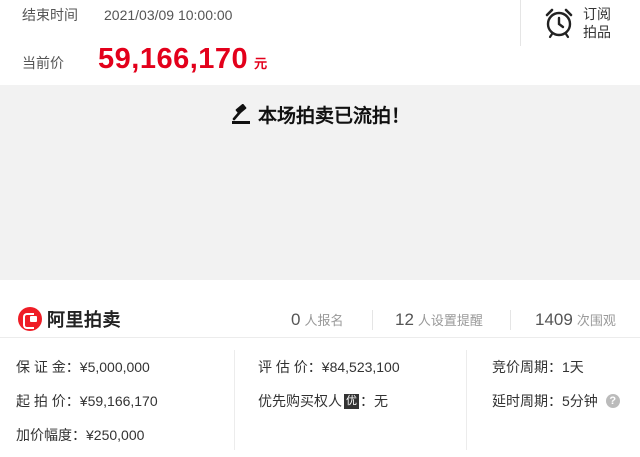 This screenshot has height=457, width=640. I want to click on details-column-2: 评 估 价：¥84,523,100 优先购买权人 优 ：无, so click(329, 384).